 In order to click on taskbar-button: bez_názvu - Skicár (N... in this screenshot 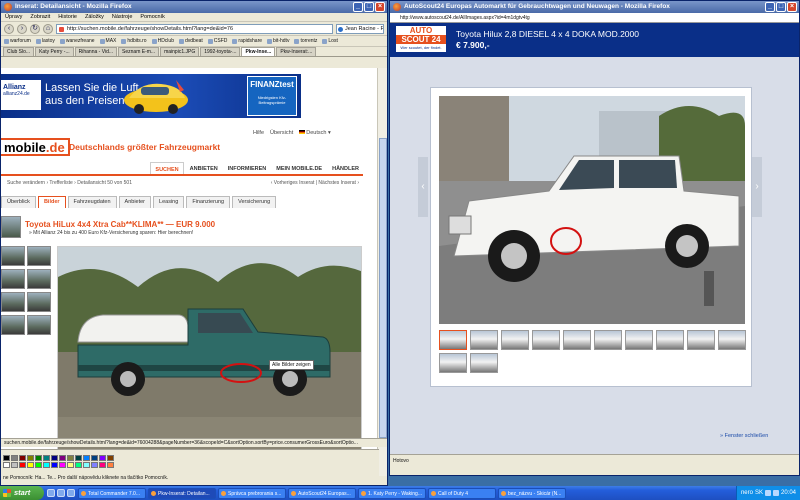, I will do `click(532, 493)`.